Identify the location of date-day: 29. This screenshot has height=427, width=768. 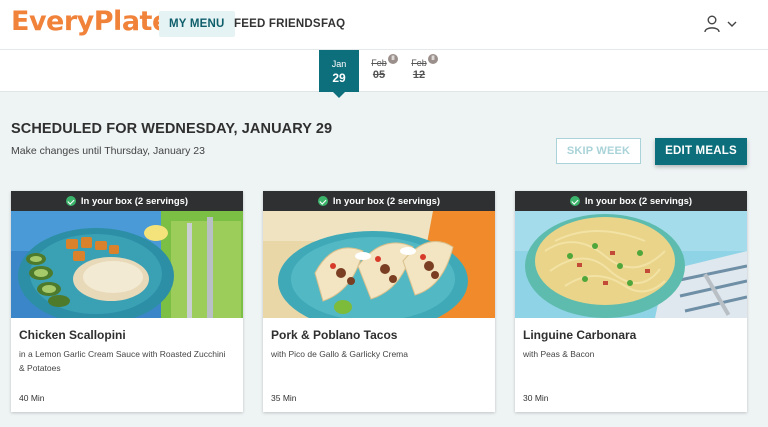
(339, 78).